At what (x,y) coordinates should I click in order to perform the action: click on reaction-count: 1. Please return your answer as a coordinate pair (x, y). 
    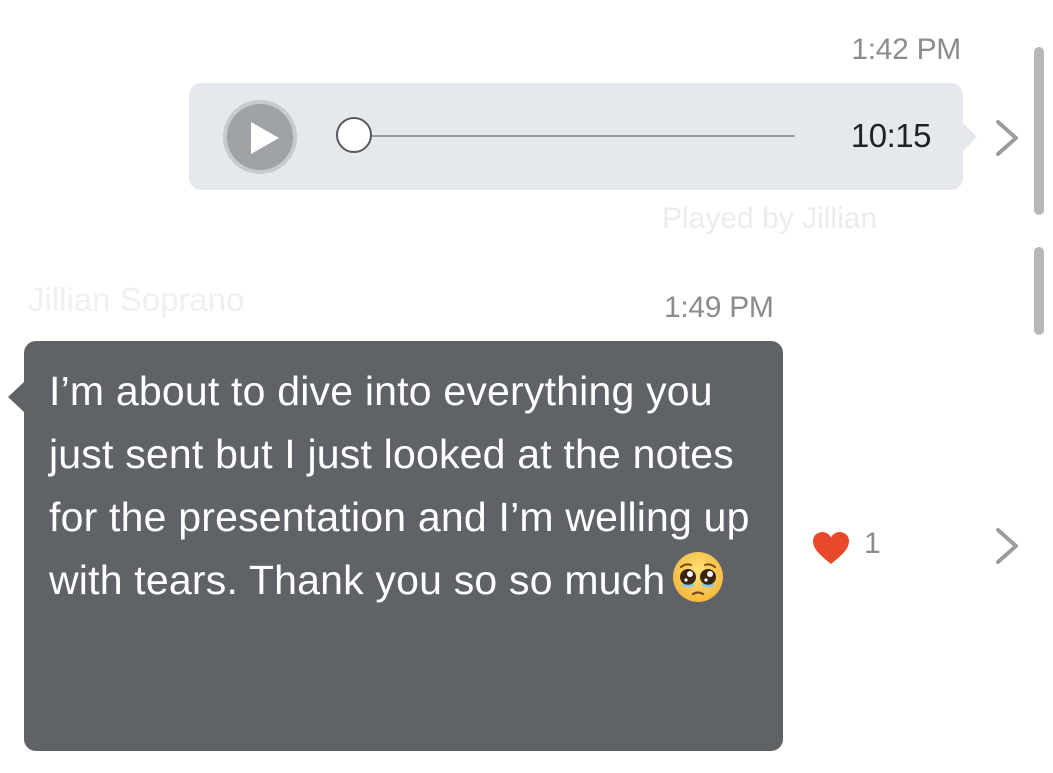
    Looking at the image, I should click on (872, 543).